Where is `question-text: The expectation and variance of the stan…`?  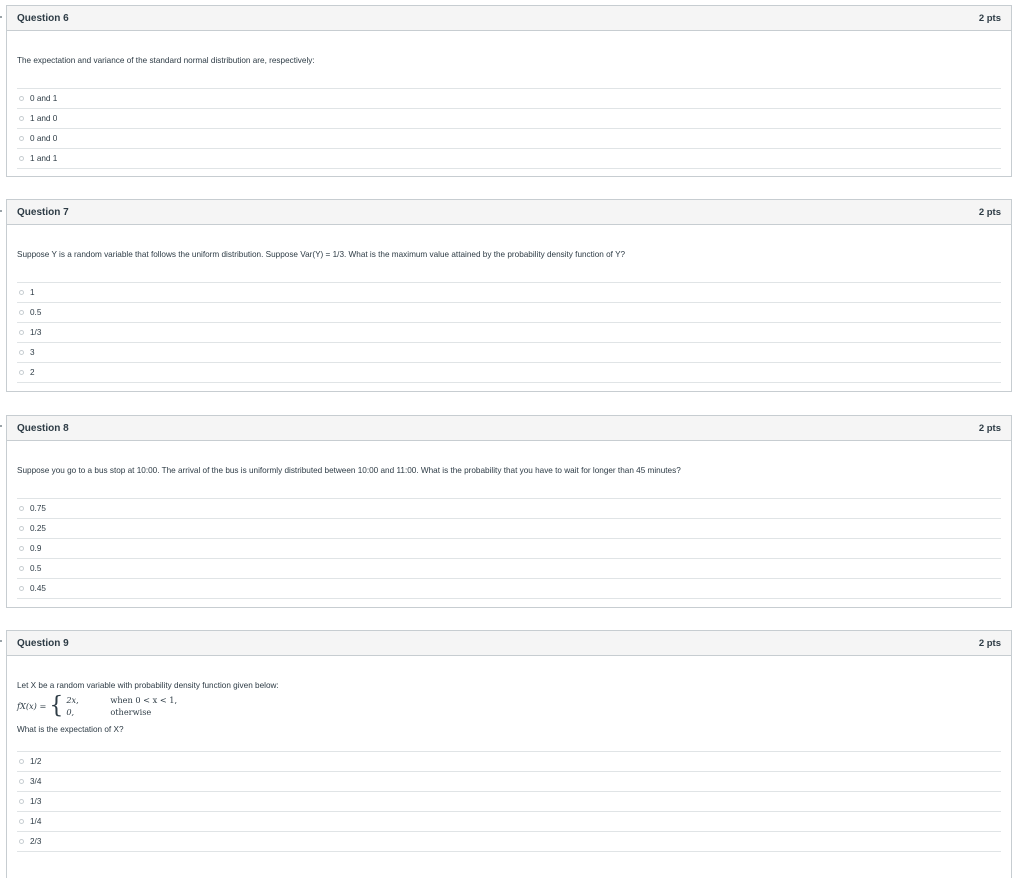 question-text: The expectation and variance of the stan… is located at coordinates (166, 60).